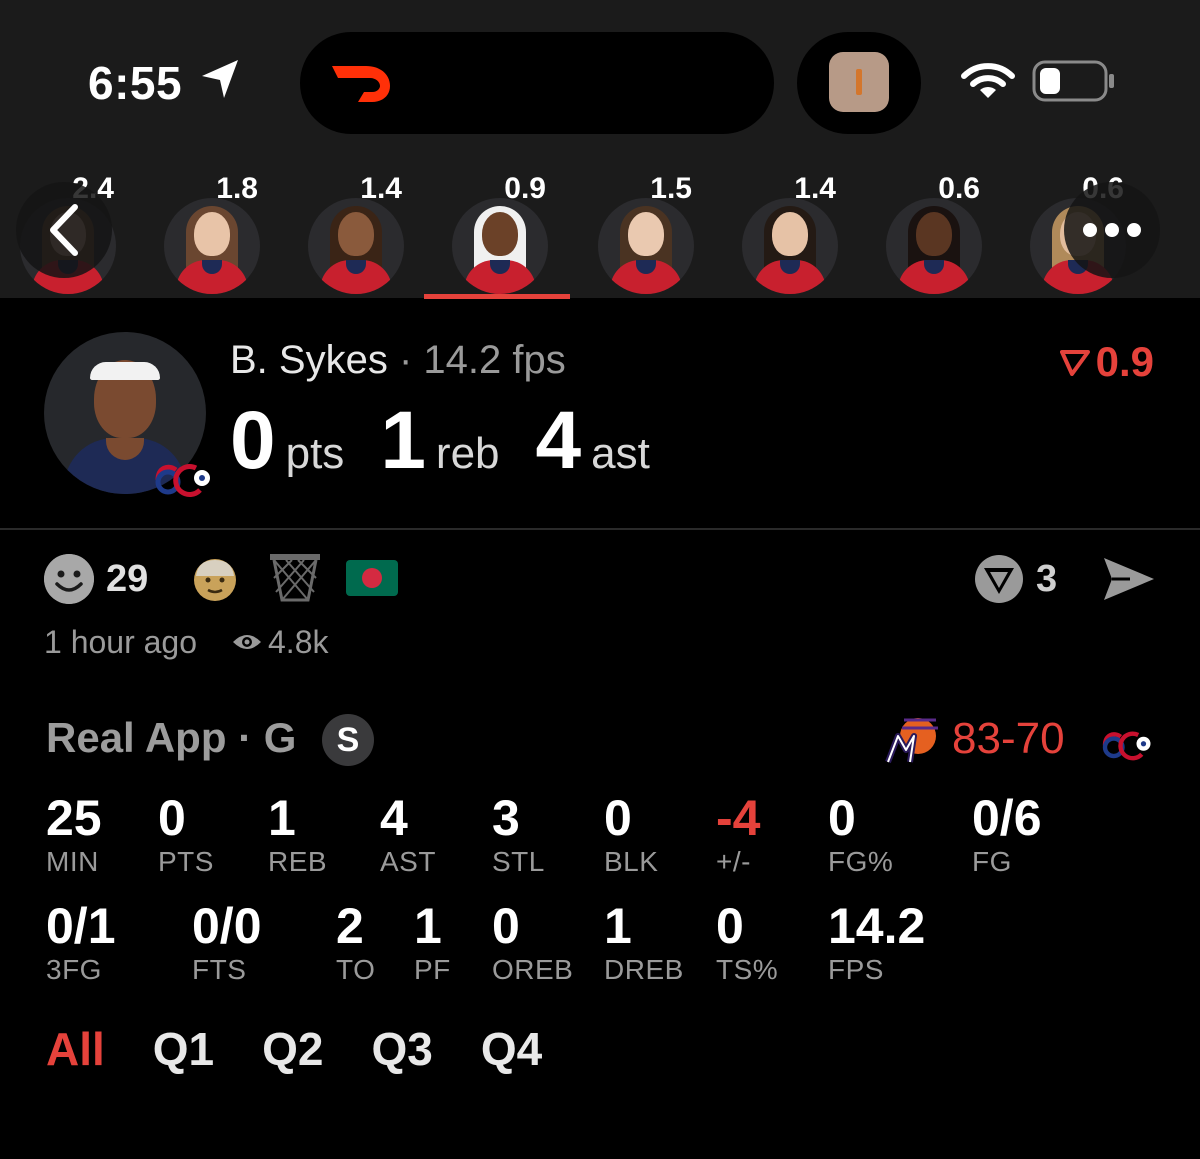 Image resolution: width=1200 pixels, height=1159 pixels. I want to click on carousel-player-6: 1.4, so click(782, 231).